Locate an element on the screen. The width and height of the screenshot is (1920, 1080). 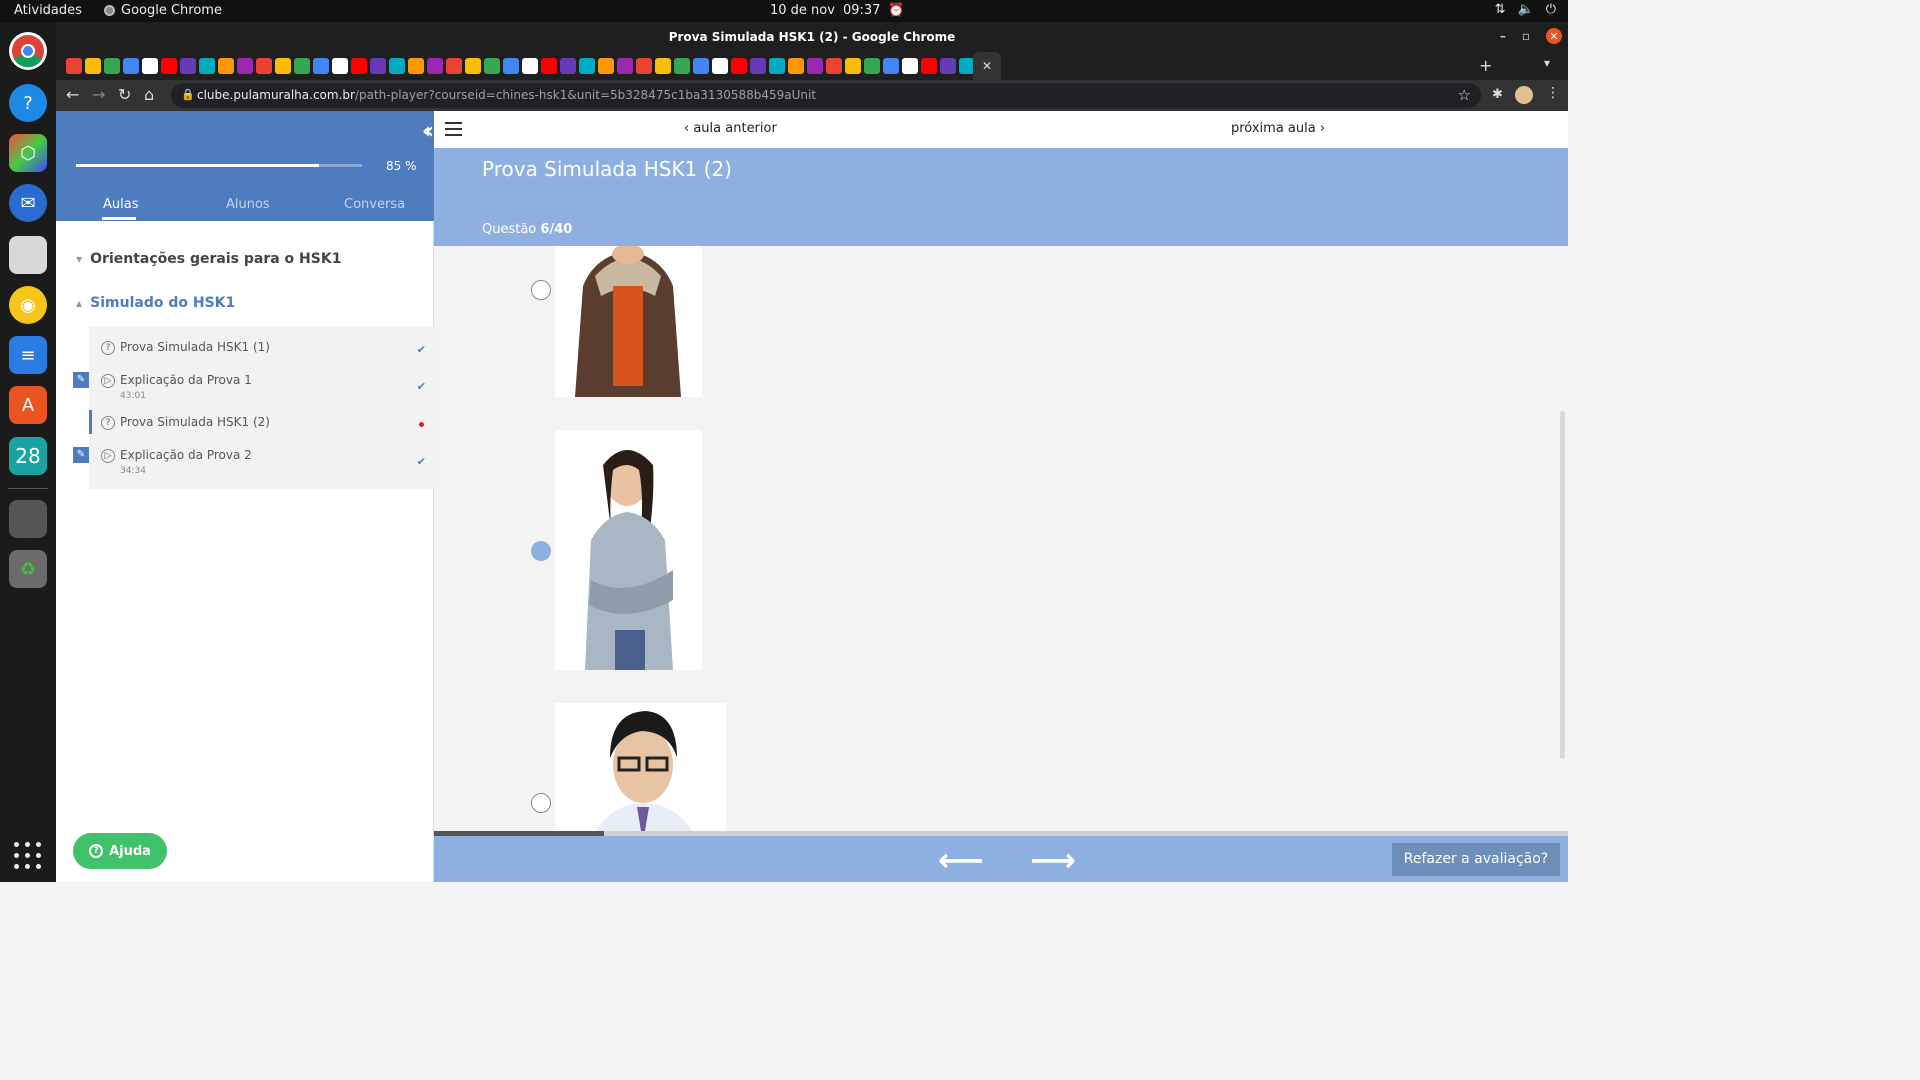
section-orientacoes: ▼ Orientações gerais para o HSK1 is located at coordinates (208, 259).